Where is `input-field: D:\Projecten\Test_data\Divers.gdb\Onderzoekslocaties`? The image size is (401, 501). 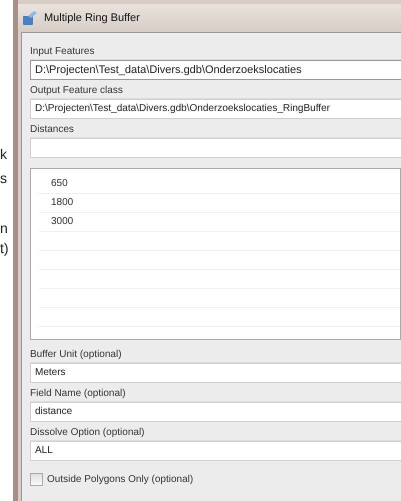 input-field: D:\Projecten\Test_data\Divers.gdb\Onderzoekslocaties is located at coordinates (215, 70).